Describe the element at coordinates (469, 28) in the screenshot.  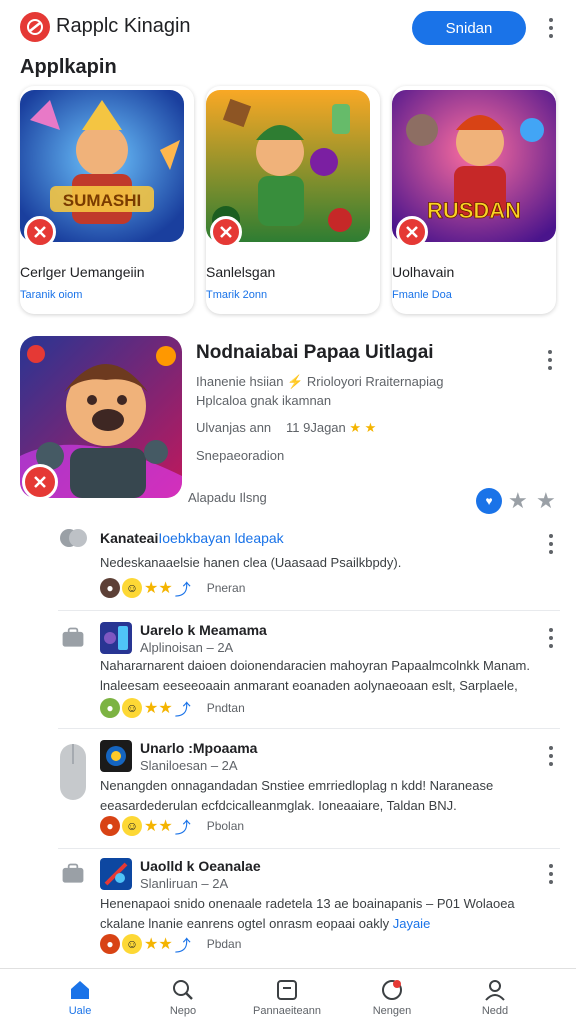
I see `header-primary-button: Snidan` at that location.